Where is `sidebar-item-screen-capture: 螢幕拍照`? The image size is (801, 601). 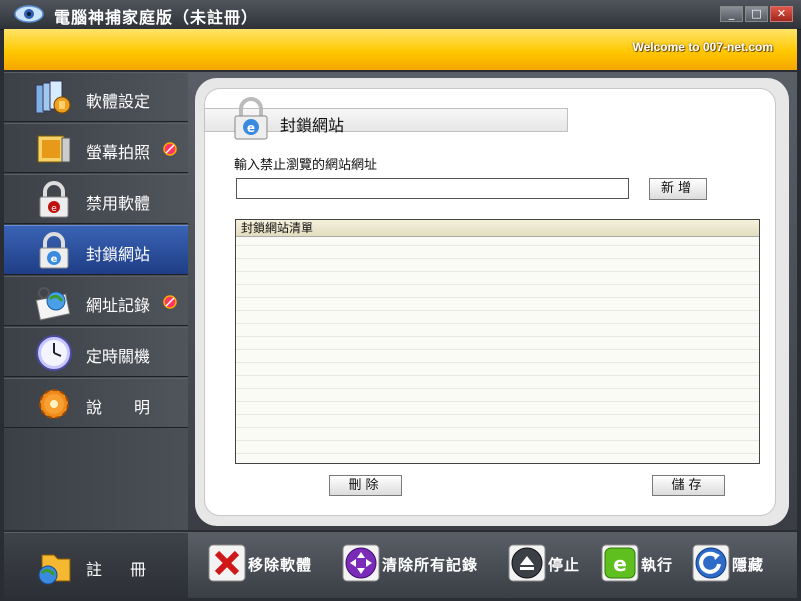 sidebar-item-screen-capture: 螢幕拍照 is located at coordinates (96, 148).